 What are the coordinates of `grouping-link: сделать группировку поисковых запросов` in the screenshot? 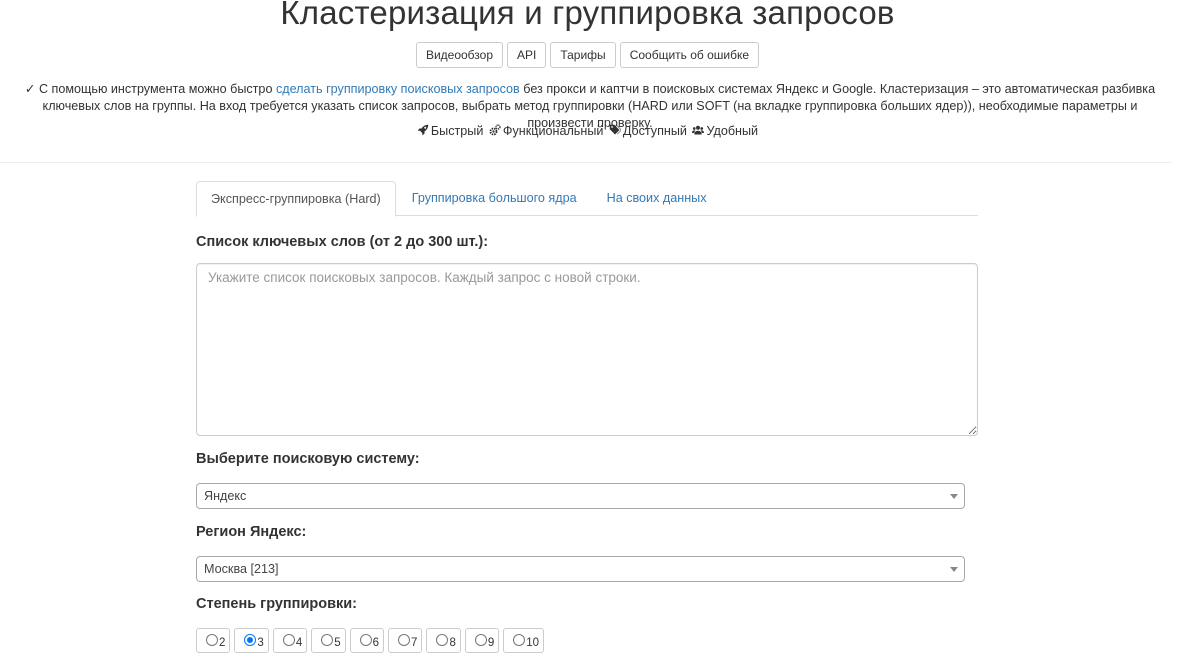 It's located at (398, 89).